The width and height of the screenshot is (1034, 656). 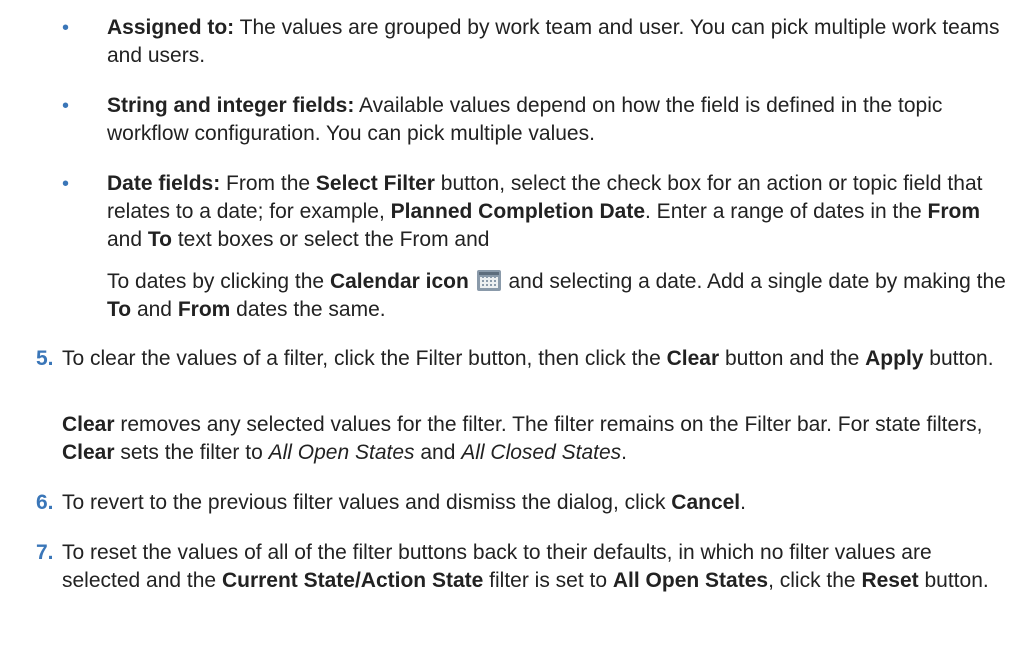 What do you see at coordinates (45, 358) in the screenshot?
I see `step-number: 5.` at bounding box center [45, 358].